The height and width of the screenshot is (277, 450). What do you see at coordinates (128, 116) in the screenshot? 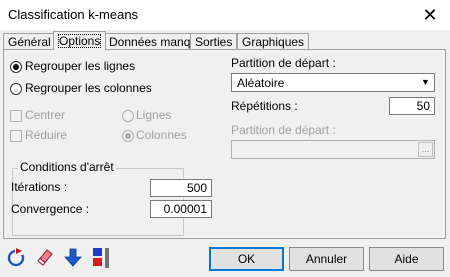
I see `lines-radio` at bounding box center [128, 116].